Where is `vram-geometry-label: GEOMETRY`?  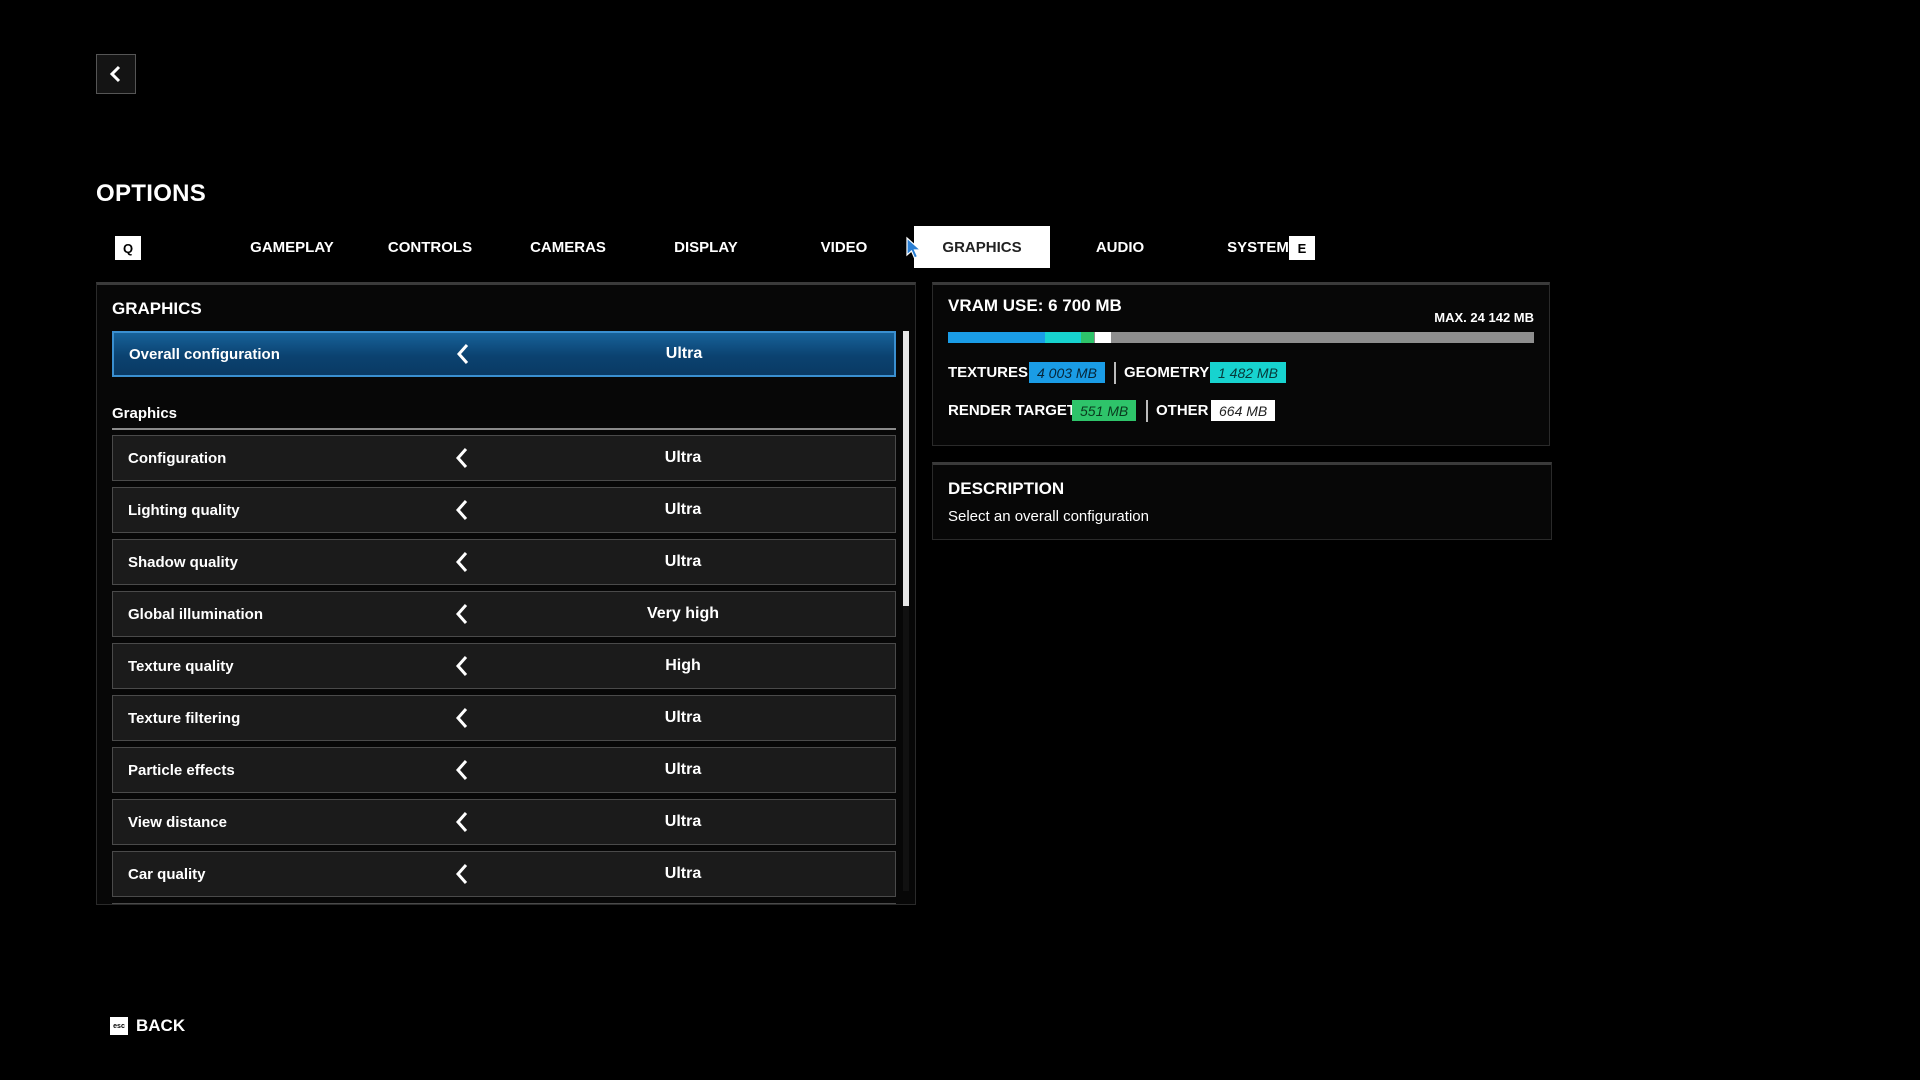
vram-geometry-label: GEOMETRY is located at coordinates (1167, 372).